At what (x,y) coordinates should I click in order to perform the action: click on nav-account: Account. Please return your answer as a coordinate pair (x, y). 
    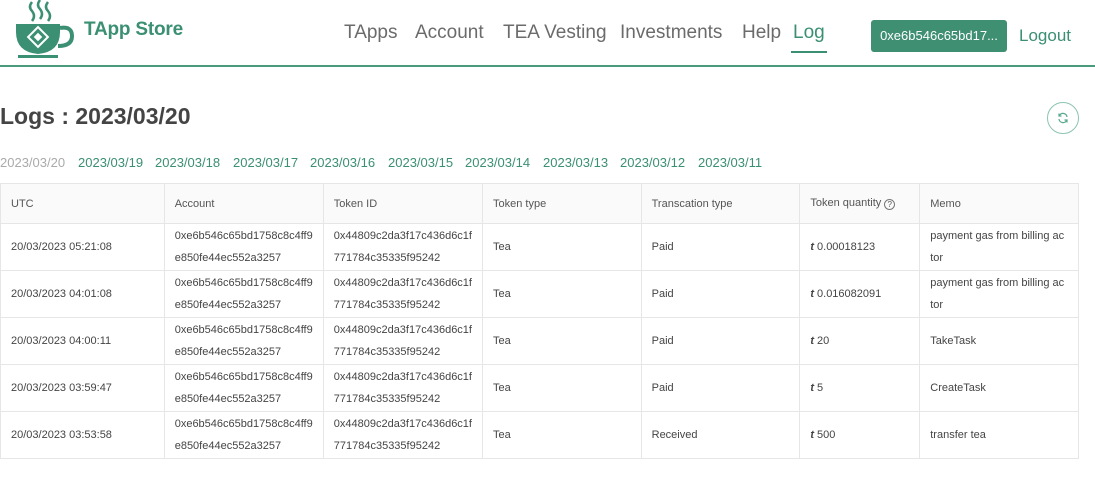
    Looking at the image, I should click on (449, 36).